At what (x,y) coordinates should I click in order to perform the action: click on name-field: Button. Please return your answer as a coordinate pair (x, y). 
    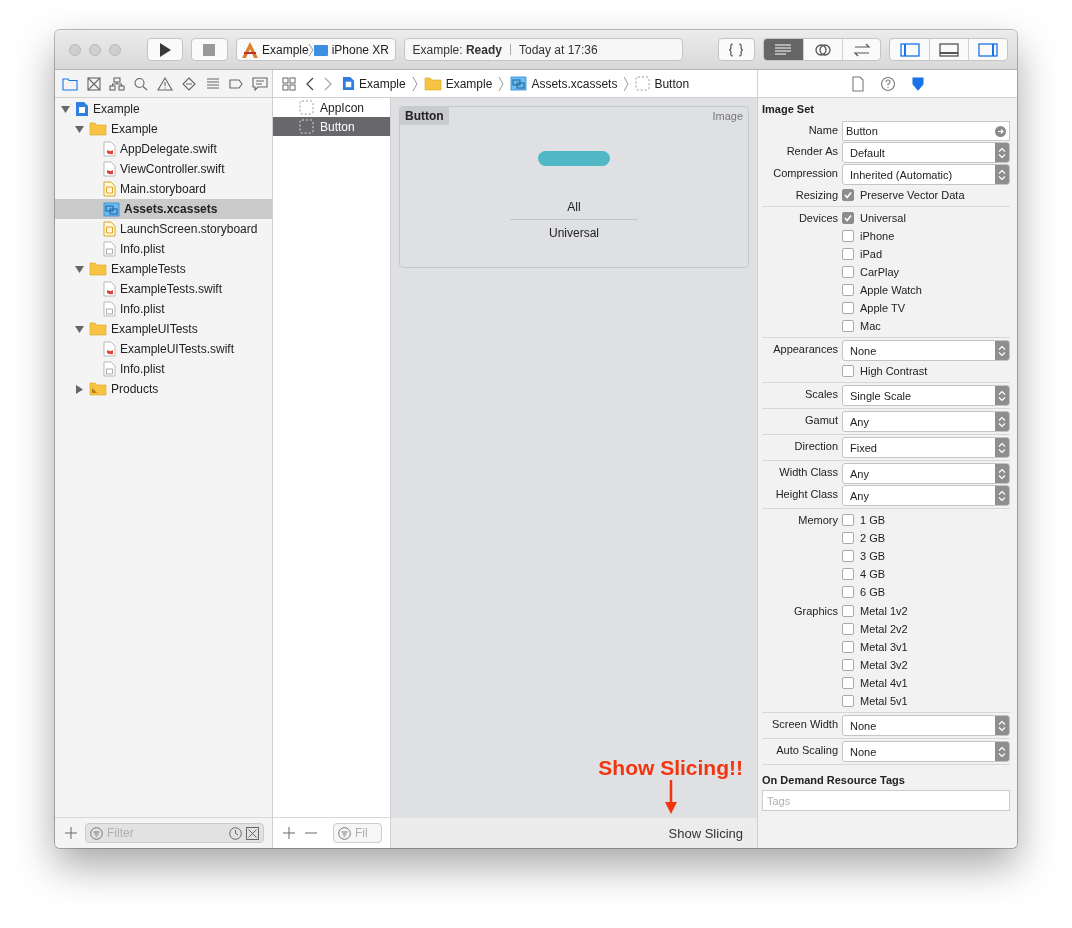
    Looking at the image, I should click on (926, 131).